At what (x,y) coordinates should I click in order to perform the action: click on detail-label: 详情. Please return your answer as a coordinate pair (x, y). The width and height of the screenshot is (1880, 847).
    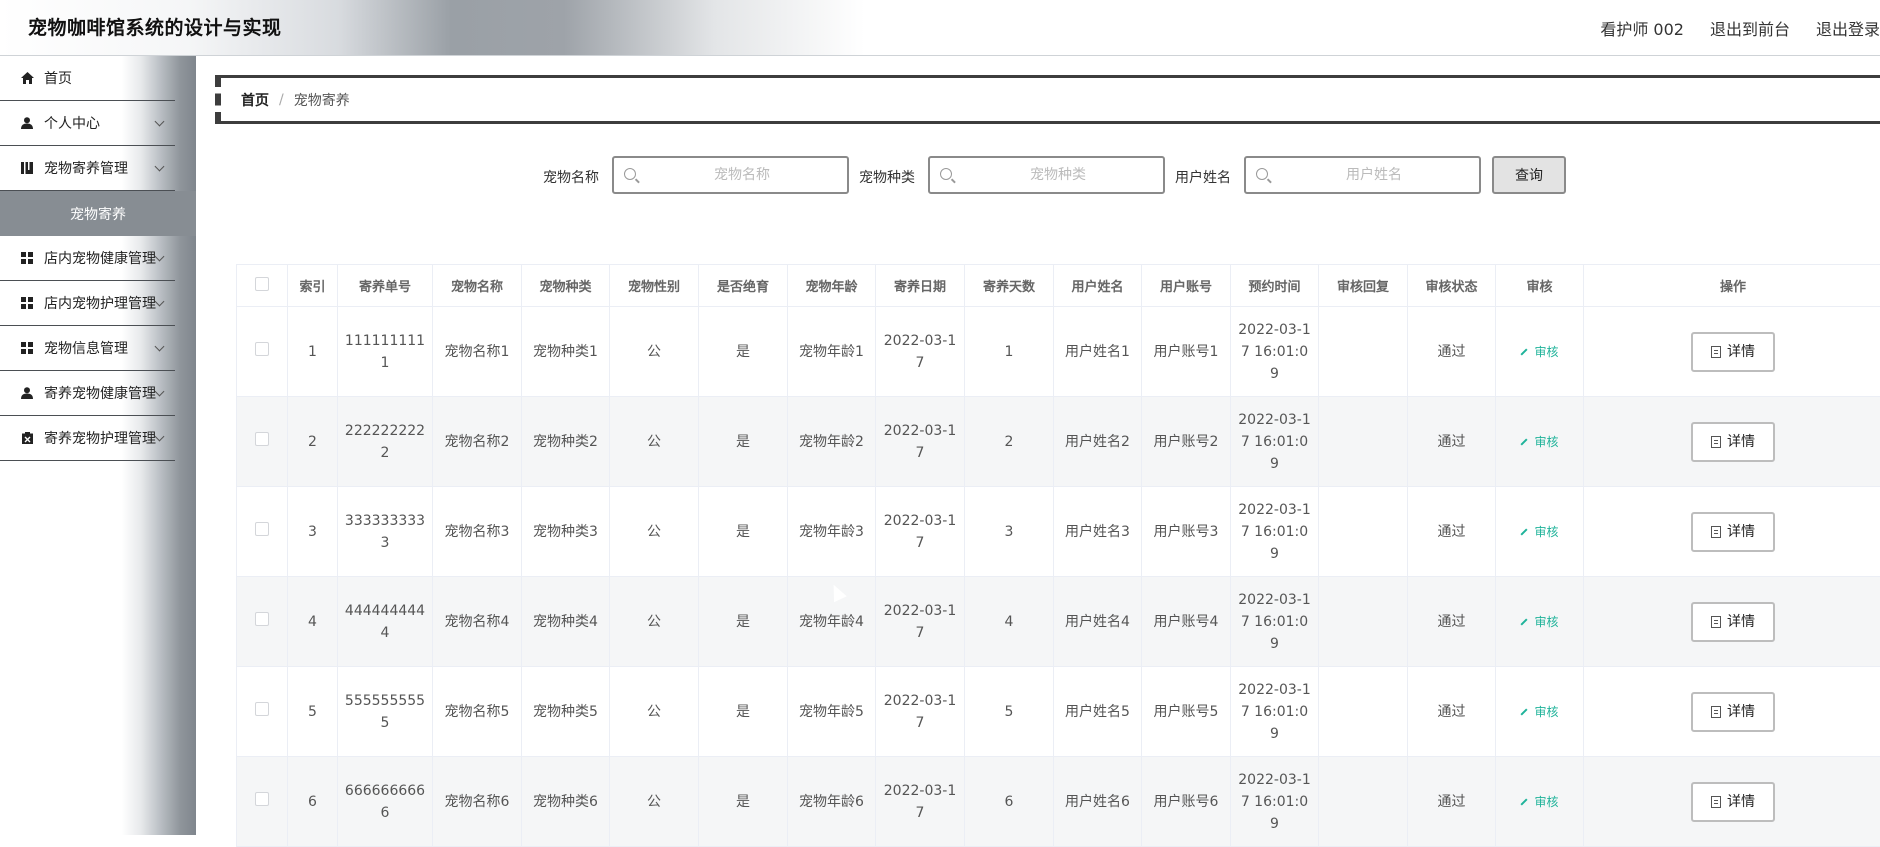
    Looking at the image, I should click on (1741, 622).